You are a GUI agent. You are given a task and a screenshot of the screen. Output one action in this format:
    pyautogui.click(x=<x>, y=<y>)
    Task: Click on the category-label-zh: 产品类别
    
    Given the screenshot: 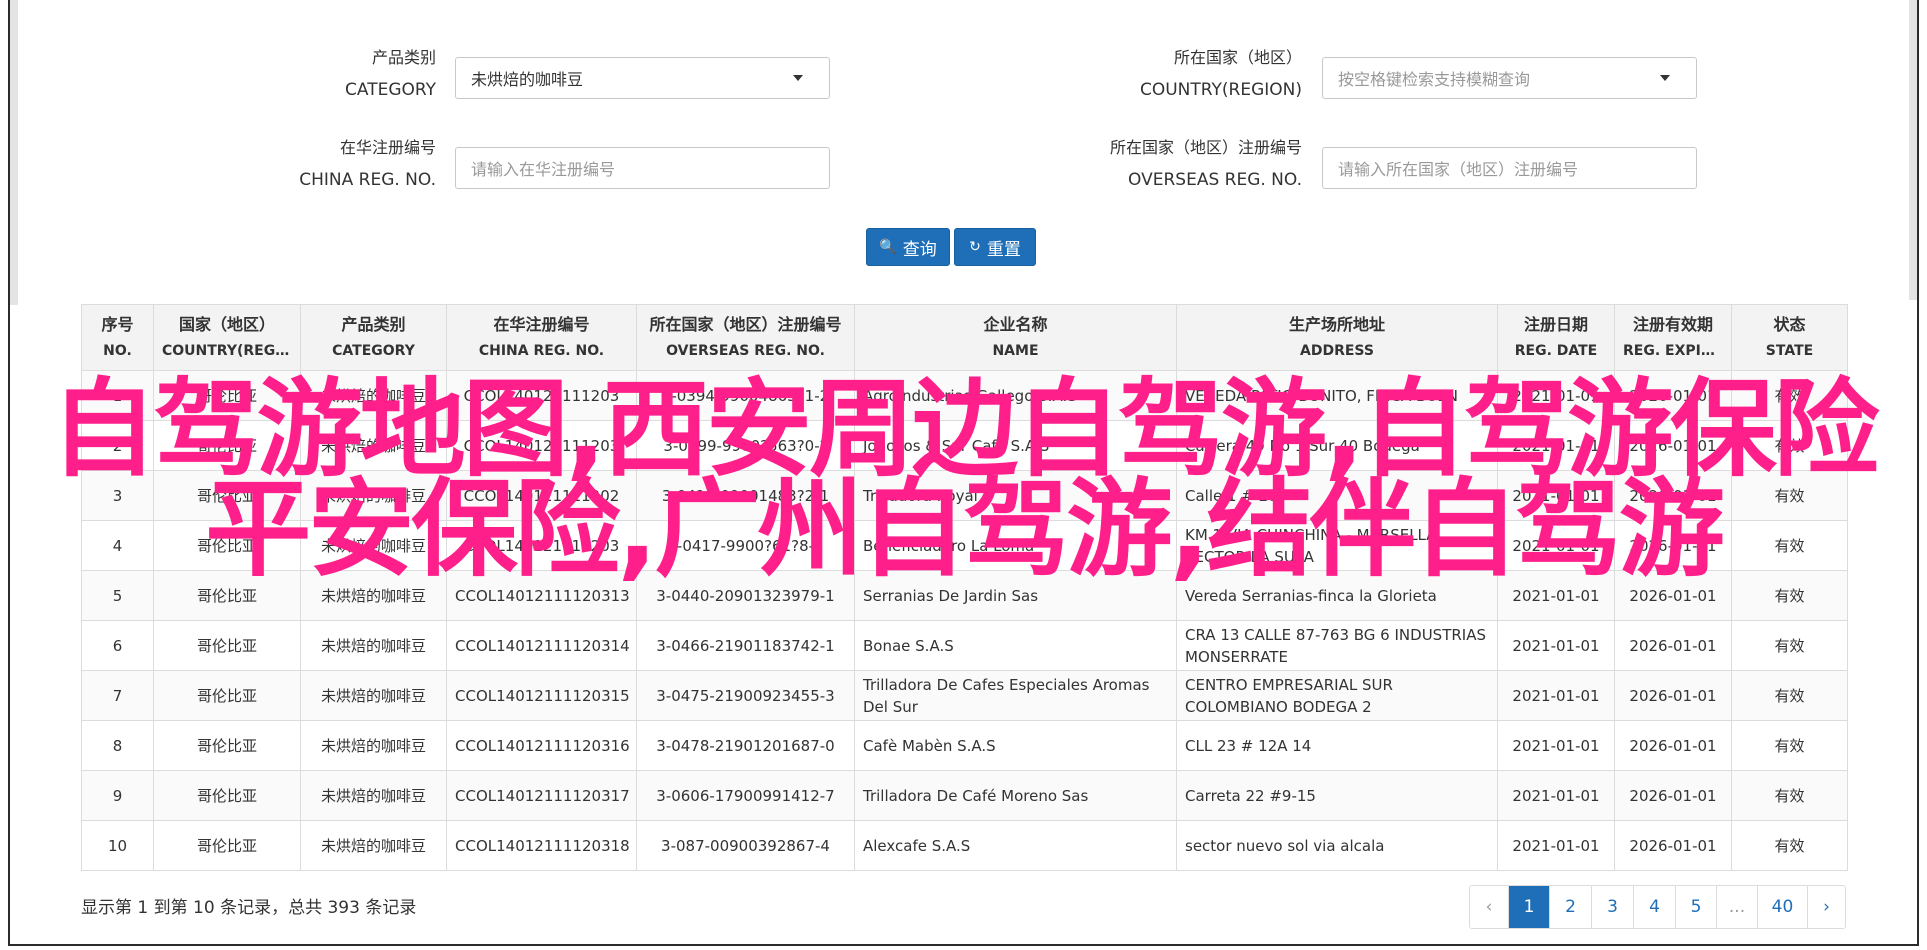 What is the action you would take?
    pyautogui.click(x=403, y=57)
    